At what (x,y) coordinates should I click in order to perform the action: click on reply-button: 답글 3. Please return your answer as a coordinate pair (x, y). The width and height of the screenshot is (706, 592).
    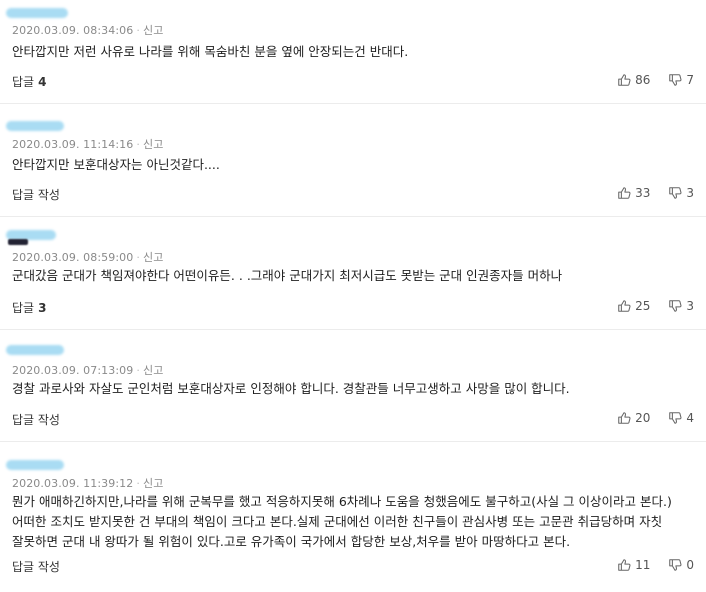
    Looking at the image, I should click on (29, 307).